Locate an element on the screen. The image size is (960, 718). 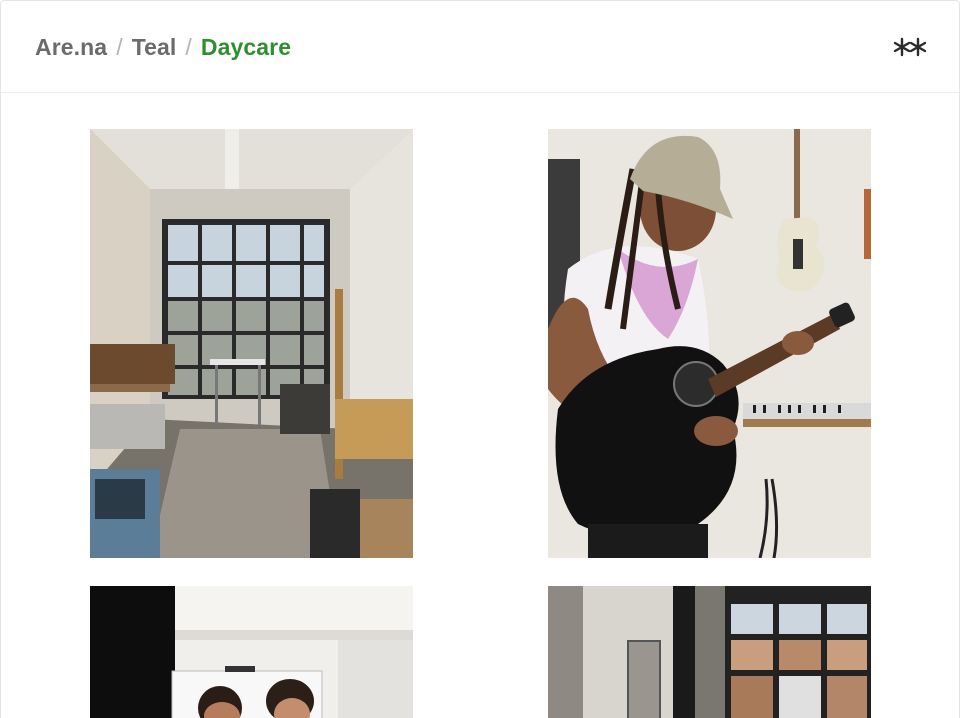
two-people-in-studio-photo is located at coordinates (251, 652).